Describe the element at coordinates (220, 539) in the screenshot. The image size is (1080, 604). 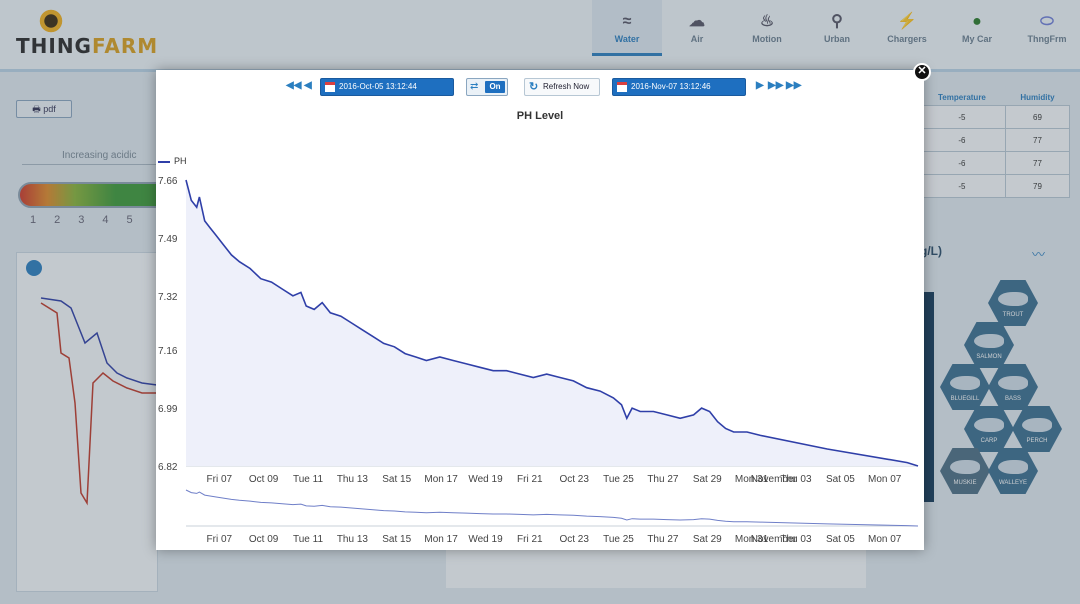
I see `navigator-tick-label: Fri 07` at that location.